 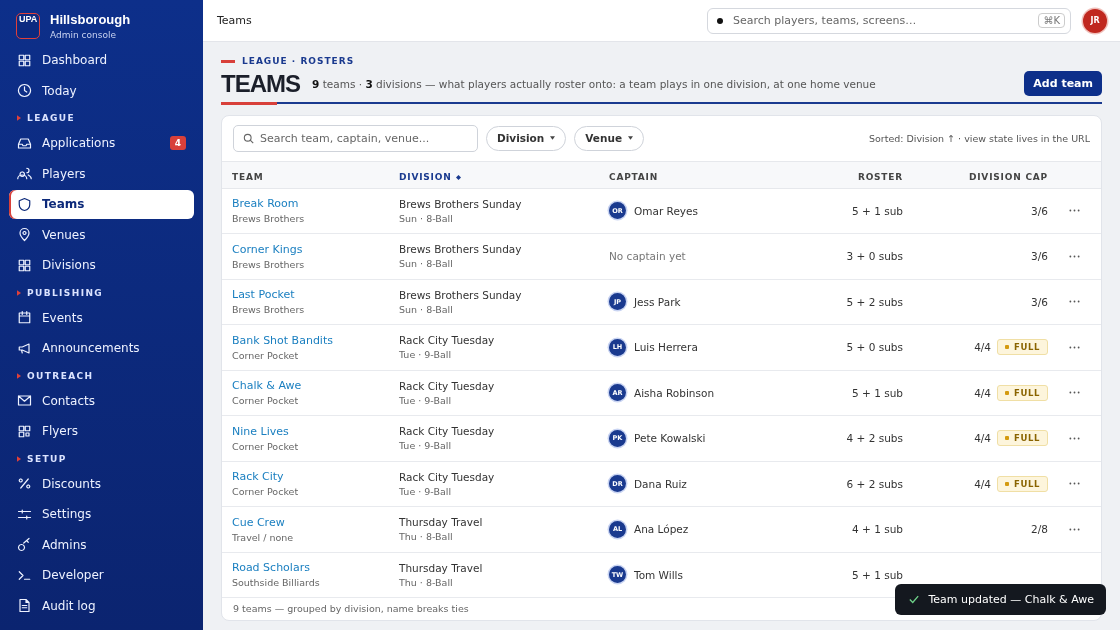 I want to click on captain-name: Jess Park, so click(x=657, y=301).